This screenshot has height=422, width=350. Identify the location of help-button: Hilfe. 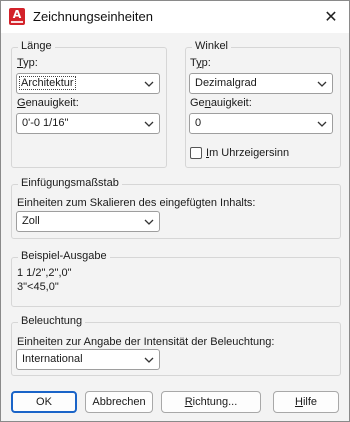
(306, 402).